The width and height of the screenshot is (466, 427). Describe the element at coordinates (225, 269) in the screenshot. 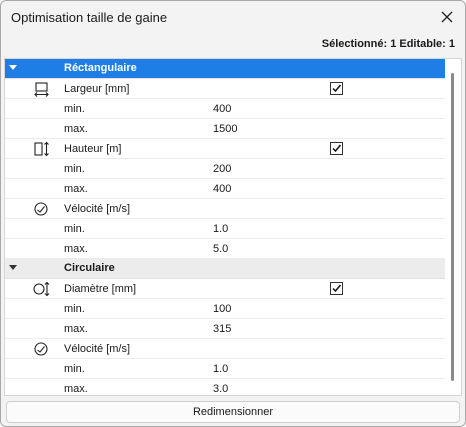

I see `section-header: Circulaire` at that location.